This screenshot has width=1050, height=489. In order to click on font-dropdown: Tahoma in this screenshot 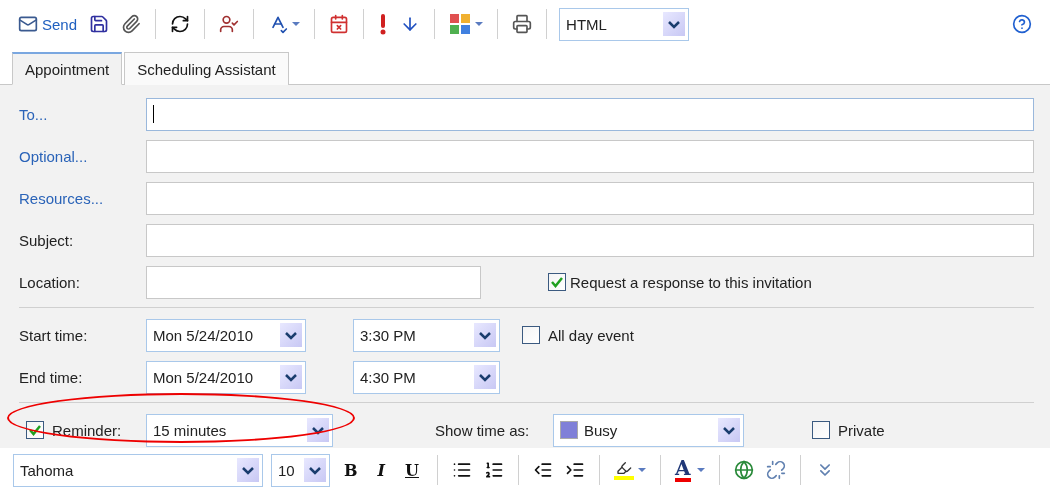, I will do `click(138, 470)`.